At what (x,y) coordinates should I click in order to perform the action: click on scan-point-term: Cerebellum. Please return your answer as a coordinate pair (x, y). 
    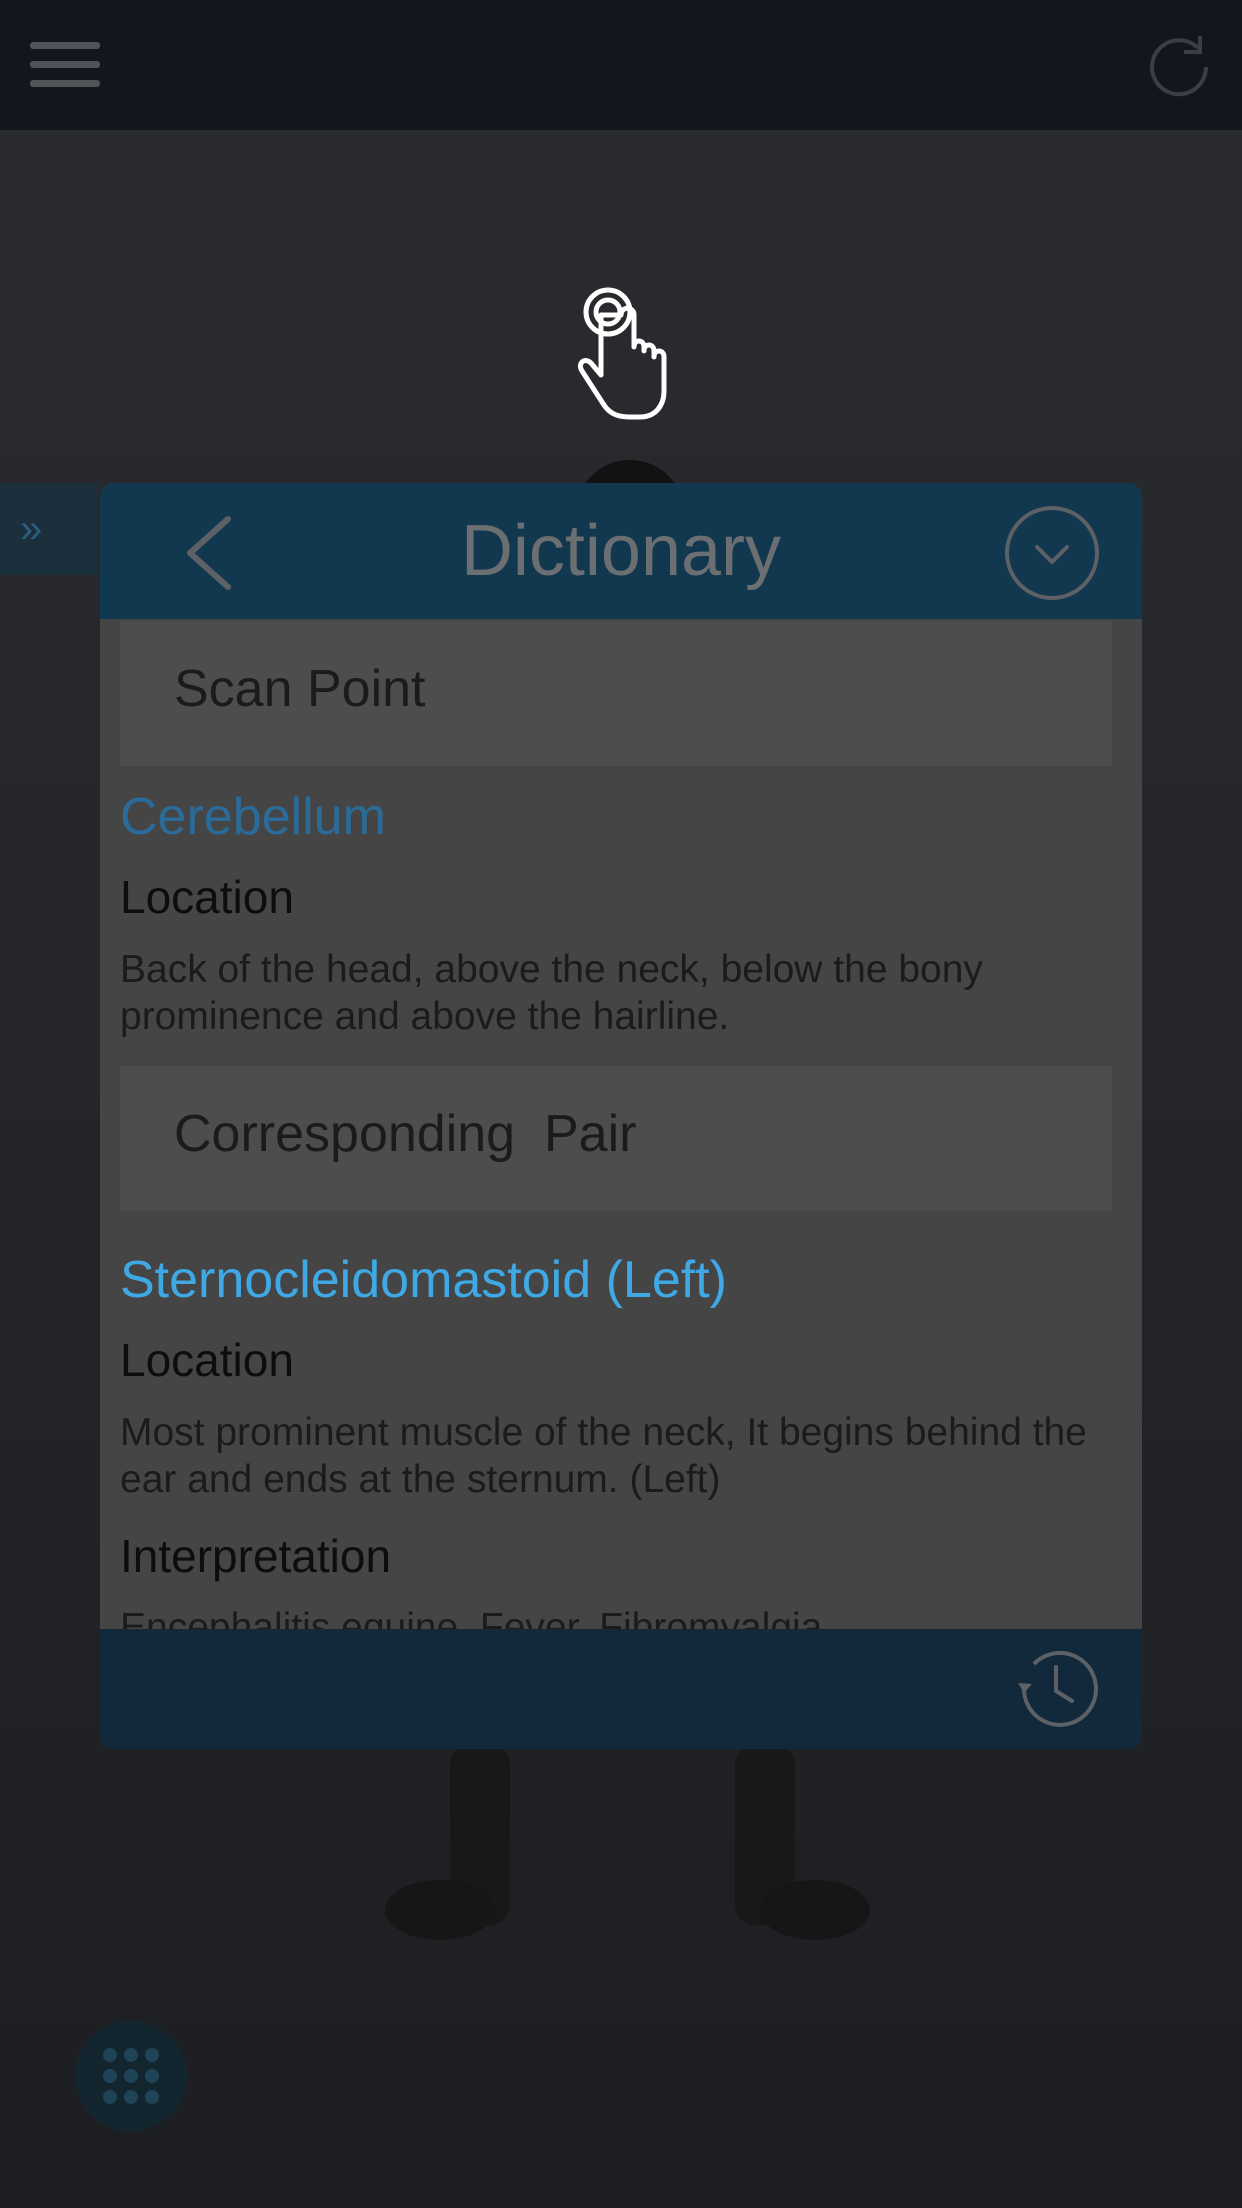
    Looking at the image, I should click on (253, 817).